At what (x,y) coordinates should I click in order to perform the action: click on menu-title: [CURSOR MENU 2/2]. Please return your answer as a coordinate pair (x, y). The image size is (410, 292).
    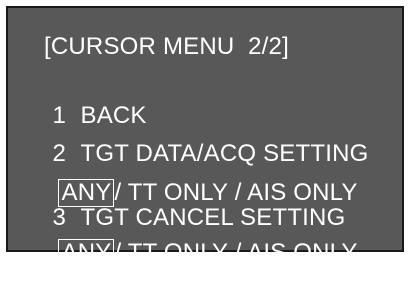
    Looking at the image, I should click on (166, 46).